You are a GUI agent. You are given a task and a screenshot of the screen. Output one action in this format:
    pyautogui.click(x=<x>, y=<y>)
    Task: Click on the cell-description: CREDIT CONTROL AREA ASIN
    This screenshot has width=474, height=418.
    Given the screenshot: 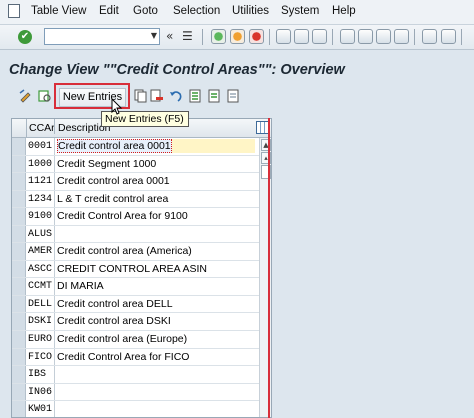 What is the action you would take?
    pyautogui.click(x=154, y=269)
    